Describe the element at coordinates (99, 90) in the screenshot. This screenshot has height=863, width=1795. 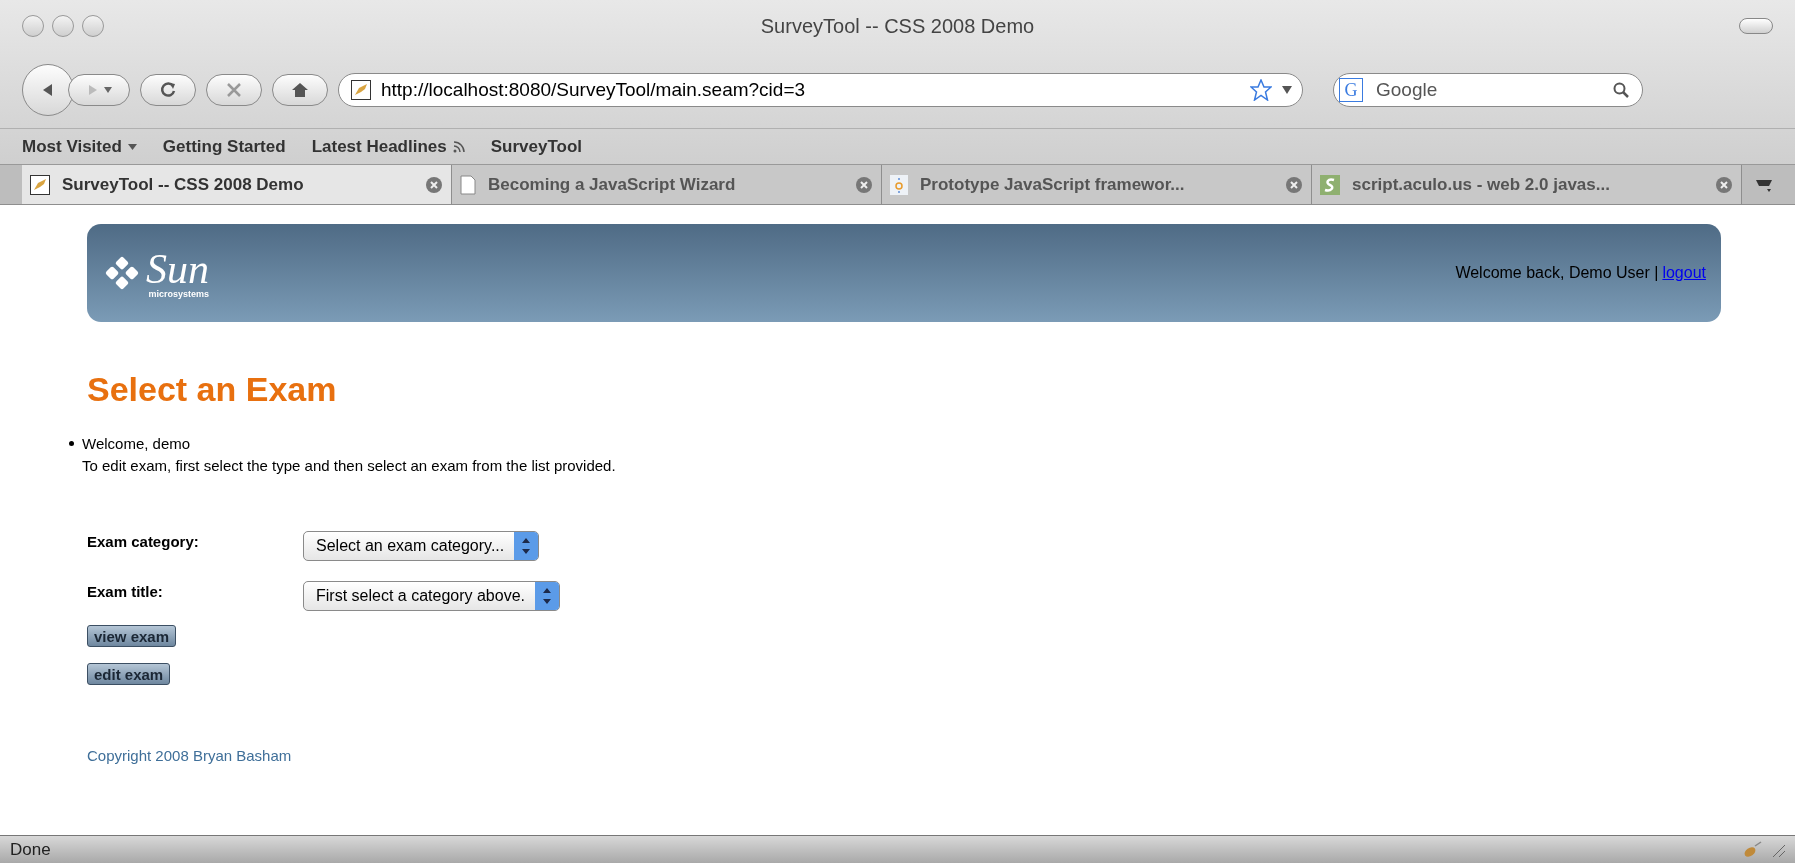
I see `forward-button` at that location.